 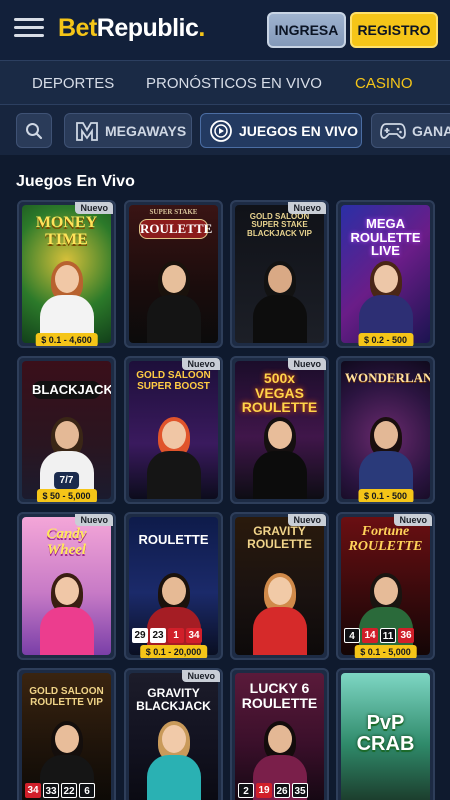 I want to click on recent-number: 23, so click(x=158, y=635).